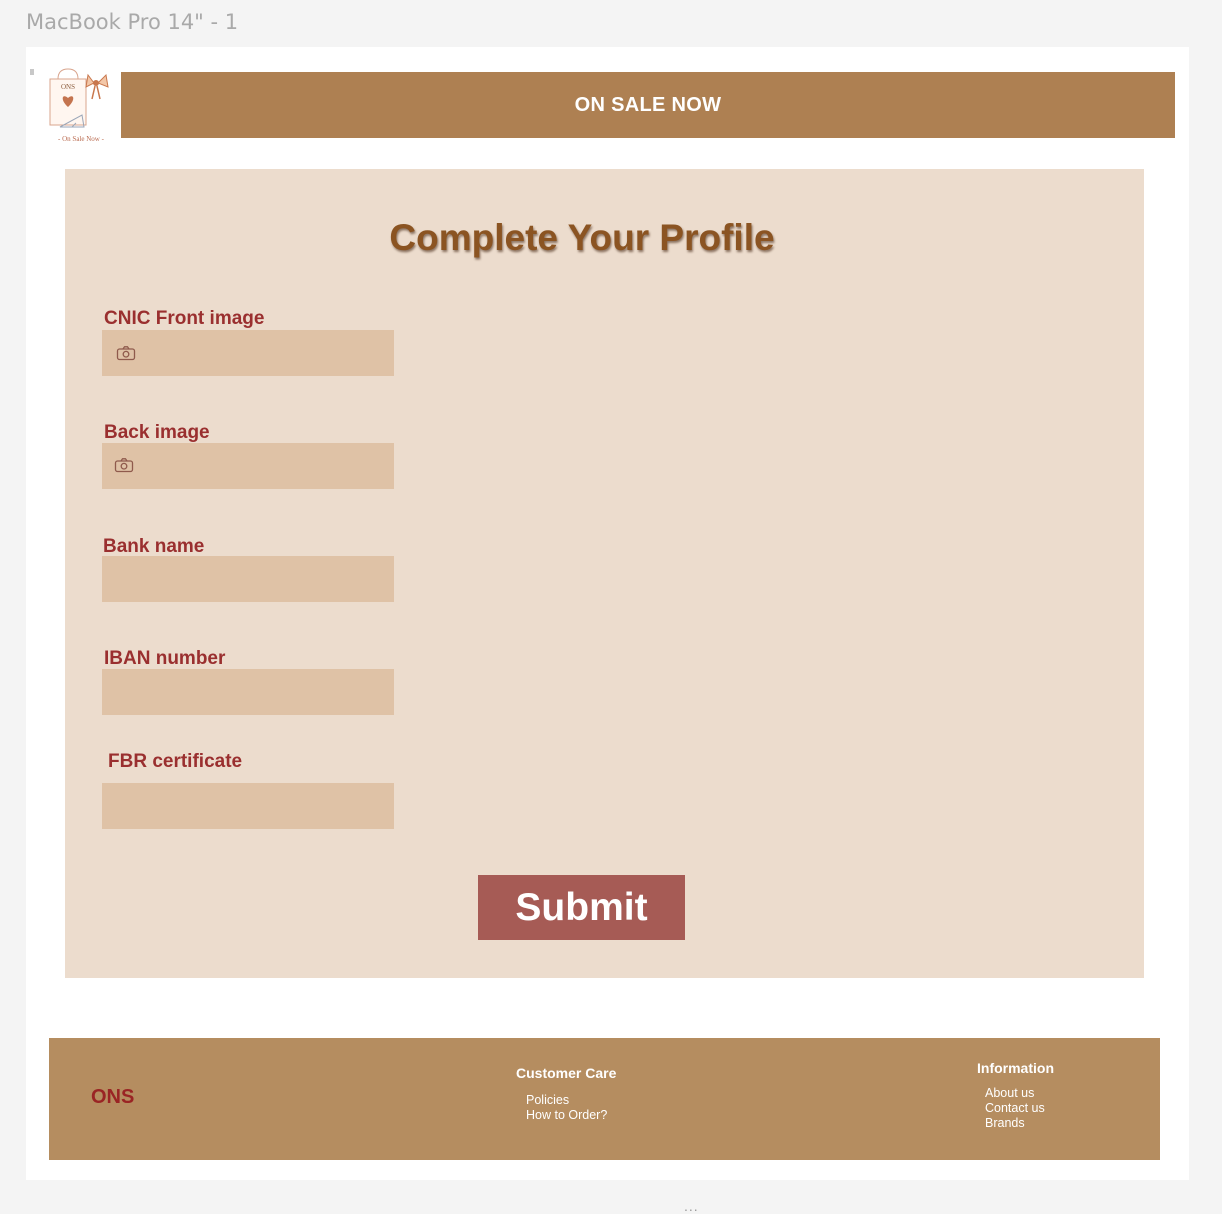 The height and width of the screenshot is (1214, 1222). I want to click on iban-number-label: IBAN number, so click(165, 658).